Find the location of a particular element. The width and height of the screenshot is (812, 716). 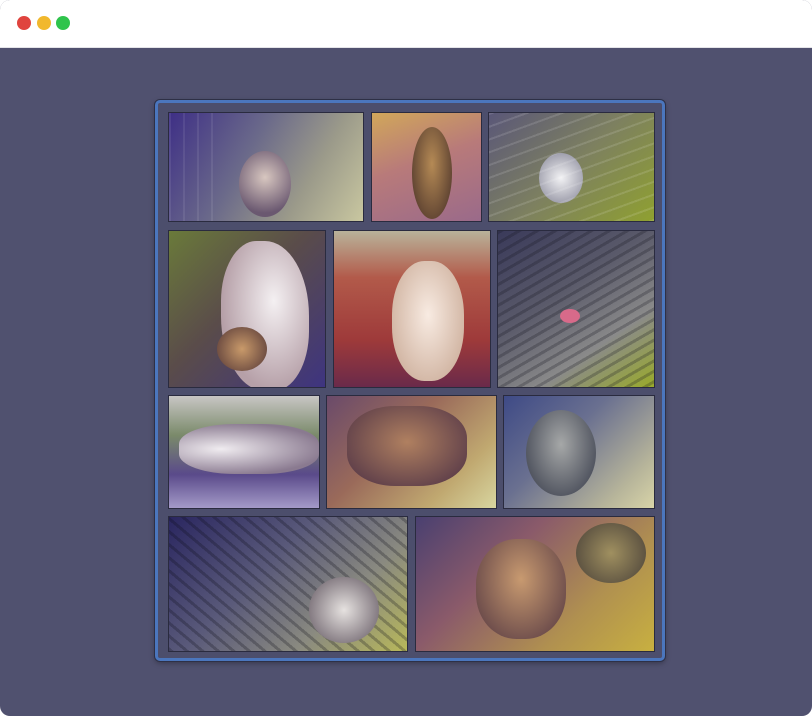

title-bar is located at coordinates (406, 24).